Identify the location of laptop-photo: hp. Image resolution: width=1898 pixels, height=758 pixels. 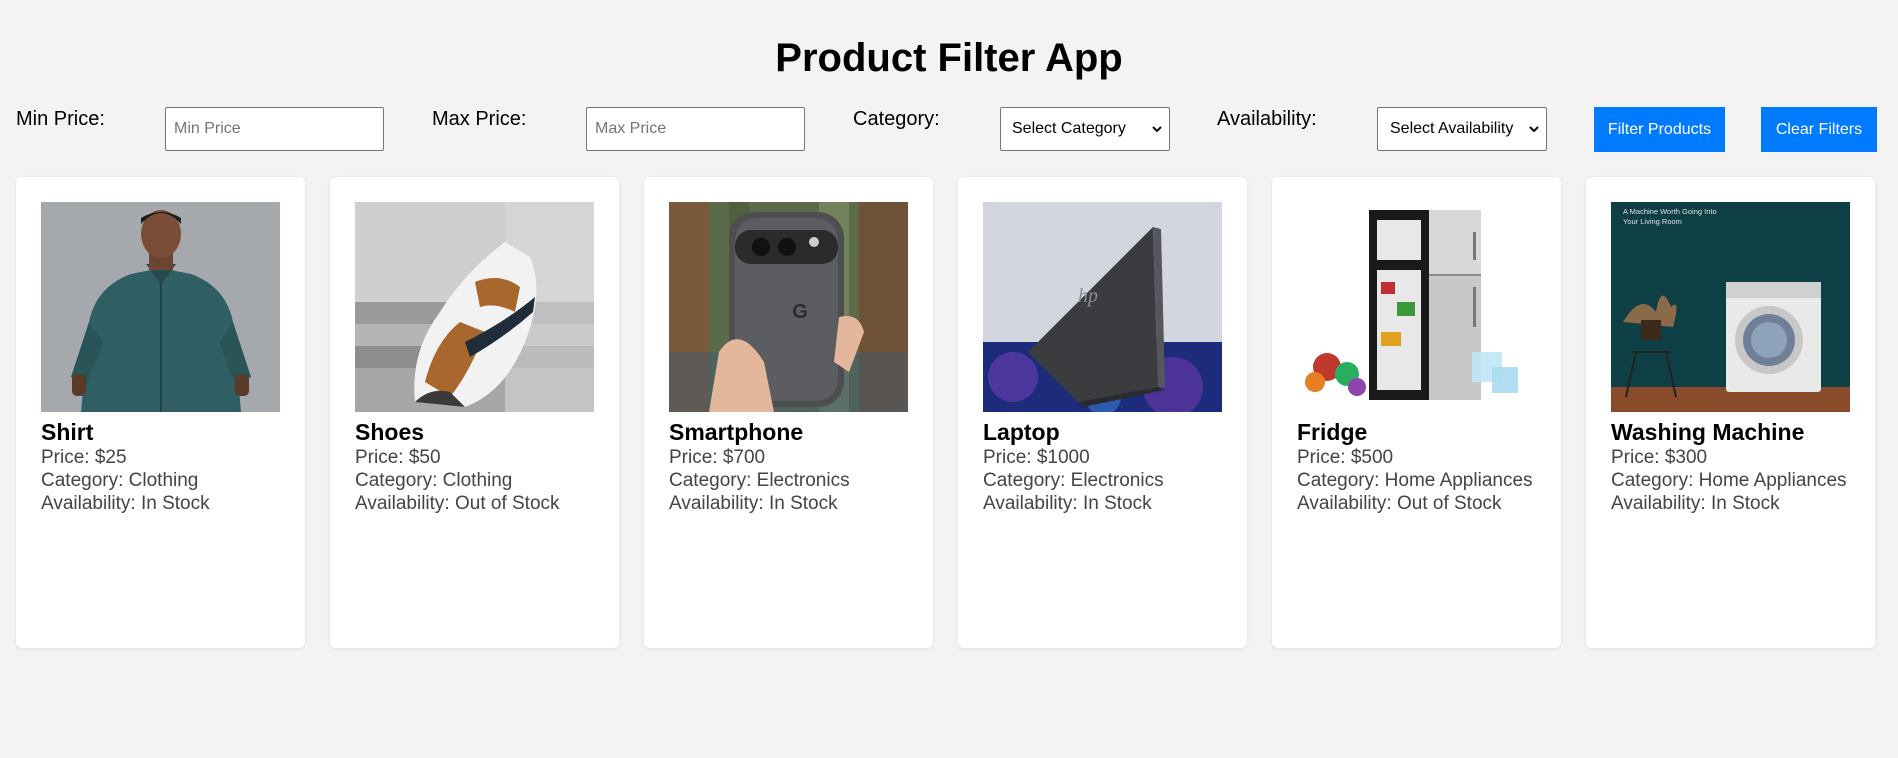
(1102, 307).